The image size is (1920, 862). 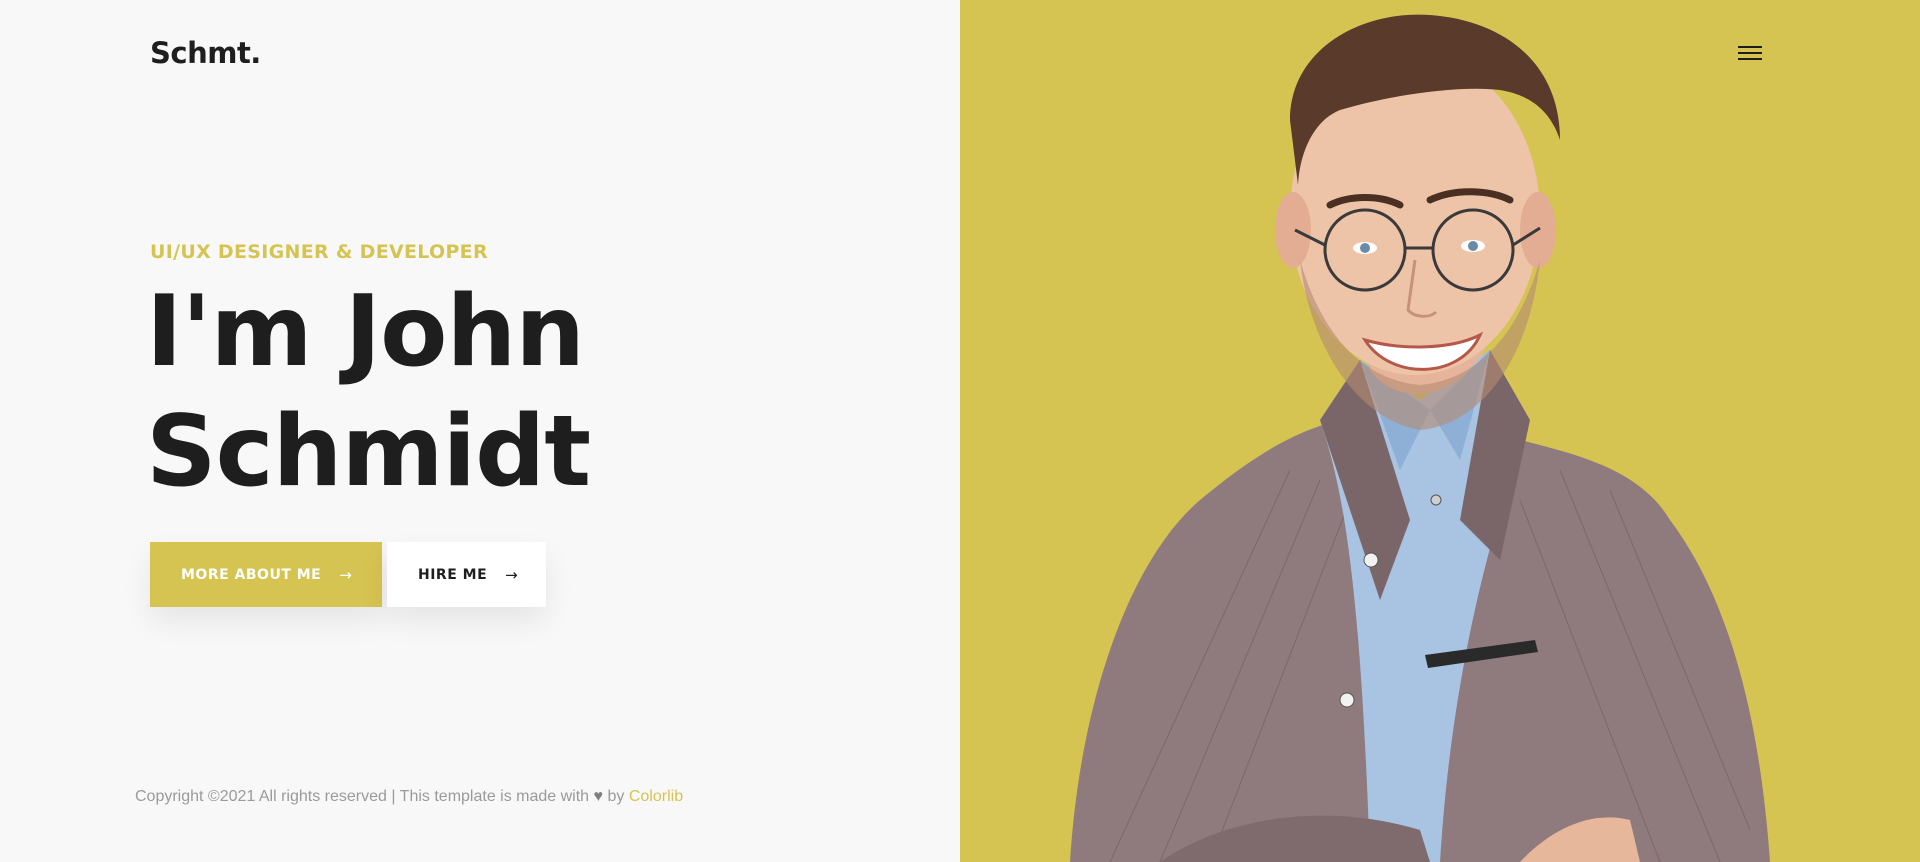 I want to click on by-text: by, so click(x=616, y=796).